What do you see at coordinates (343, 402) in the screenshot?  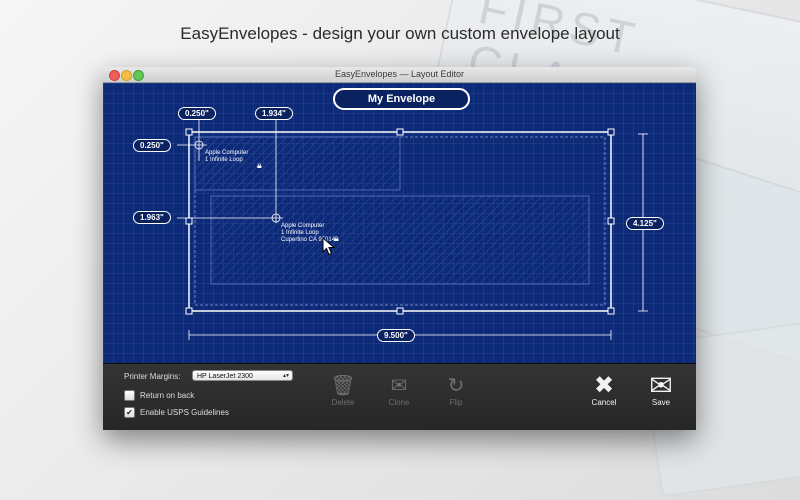 I see `delete-label: Delete` at bounding box center [343, 402].